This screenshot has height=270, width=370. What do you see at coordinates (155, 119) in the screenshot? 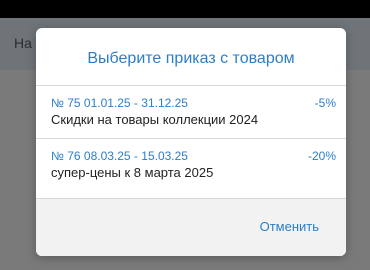
I see `order-description: Скидки на товары коллекции 2024` at bounding box center [155, 119].